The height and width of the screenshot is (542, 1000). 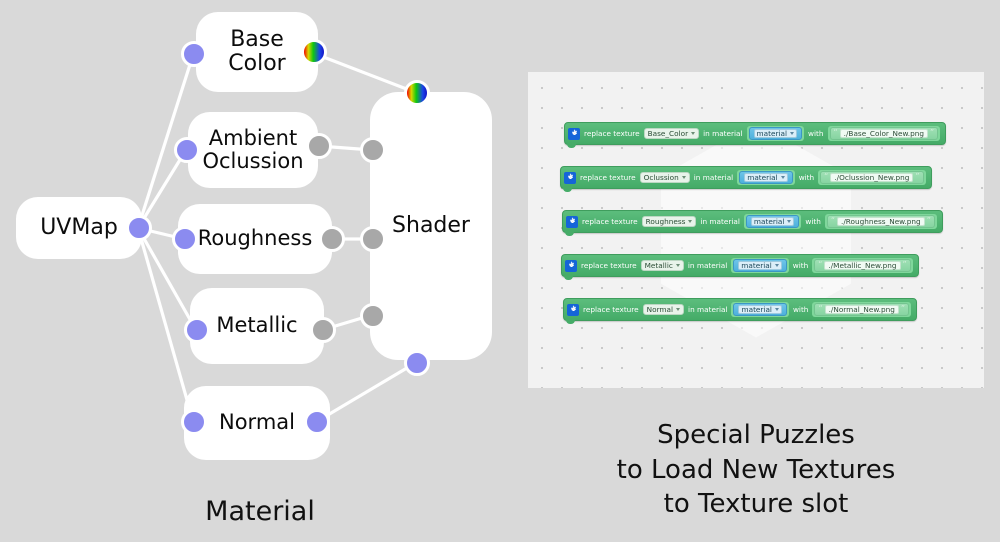 I want to click on socket-metallic-input, so click(x=197, y=330).